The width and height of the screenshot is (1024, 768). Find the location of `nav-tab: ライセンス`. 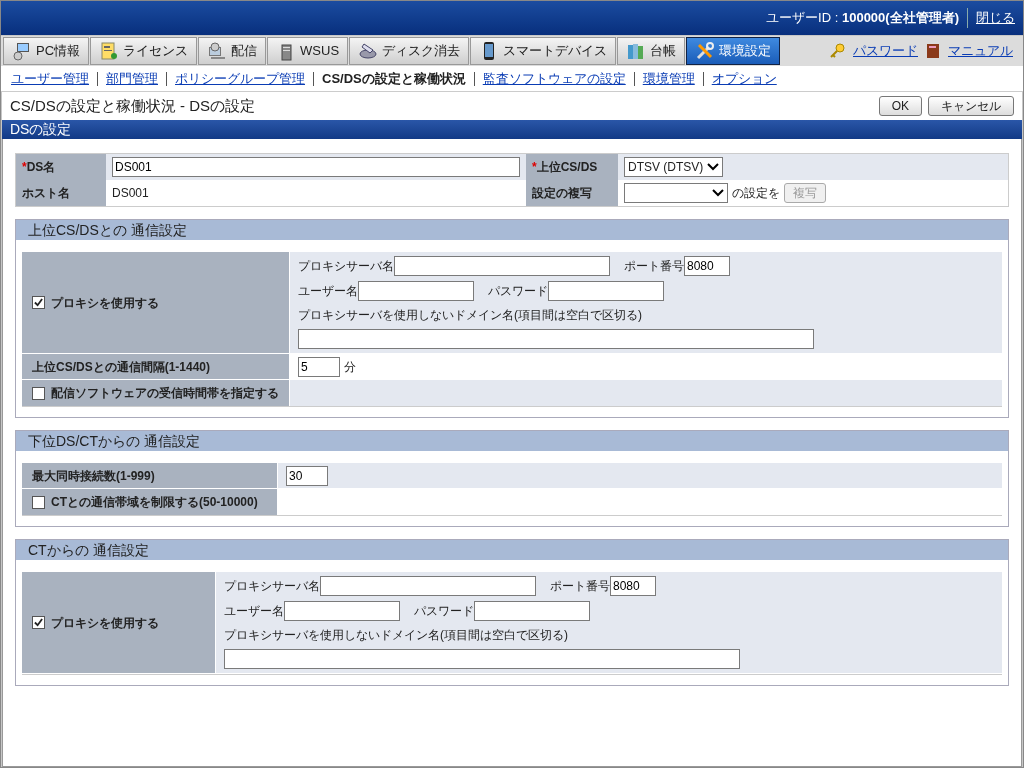

nav-tab: ライセンス is located at coordinates (144, 51).